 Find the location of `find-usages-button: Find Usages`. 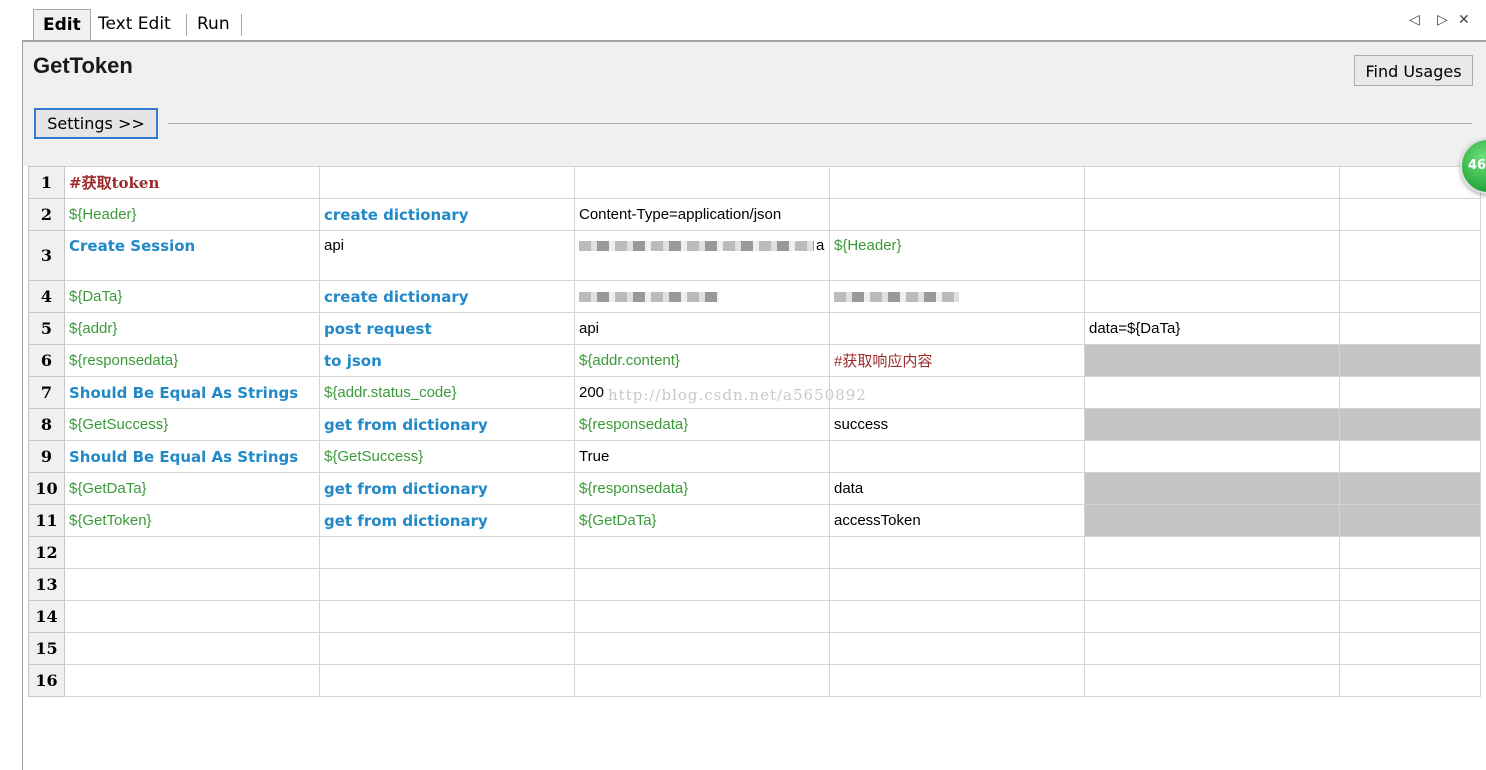

find-usages-button: Find Usages is located at coordinates (1413, 70).